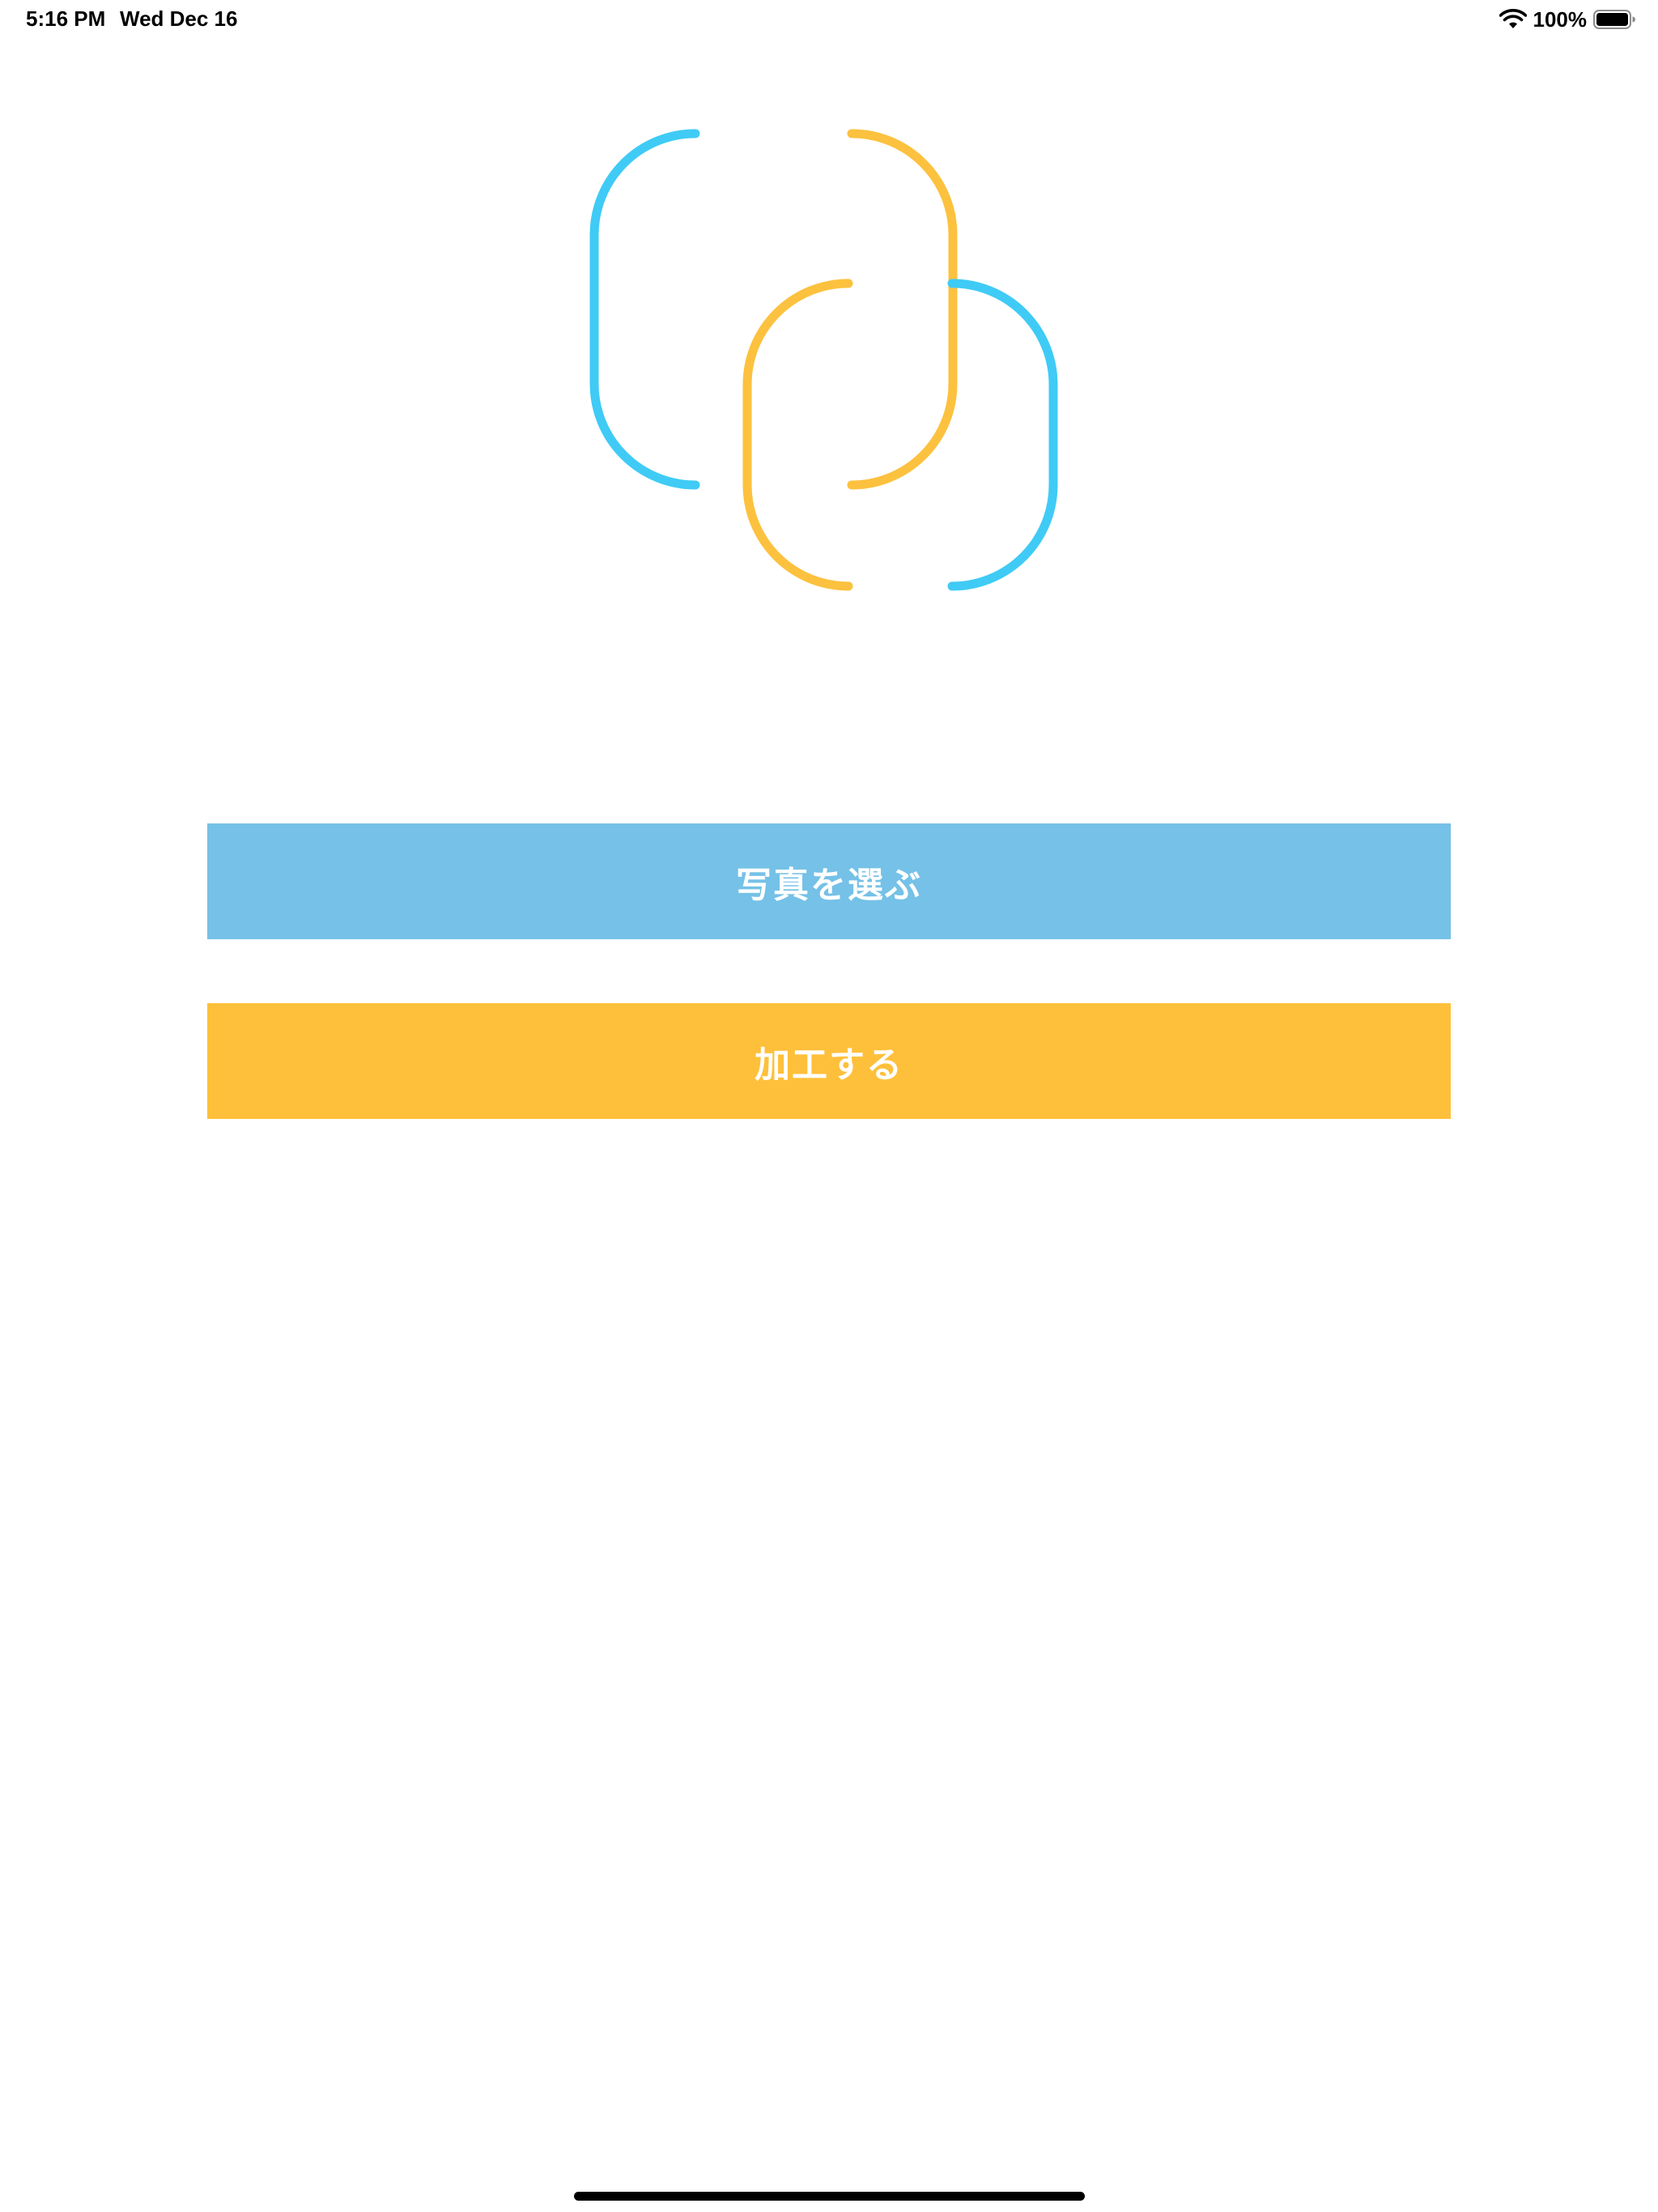 This screenshot has height=2212, width=1658. I want to click on battery-icon, so click(1614, 19).